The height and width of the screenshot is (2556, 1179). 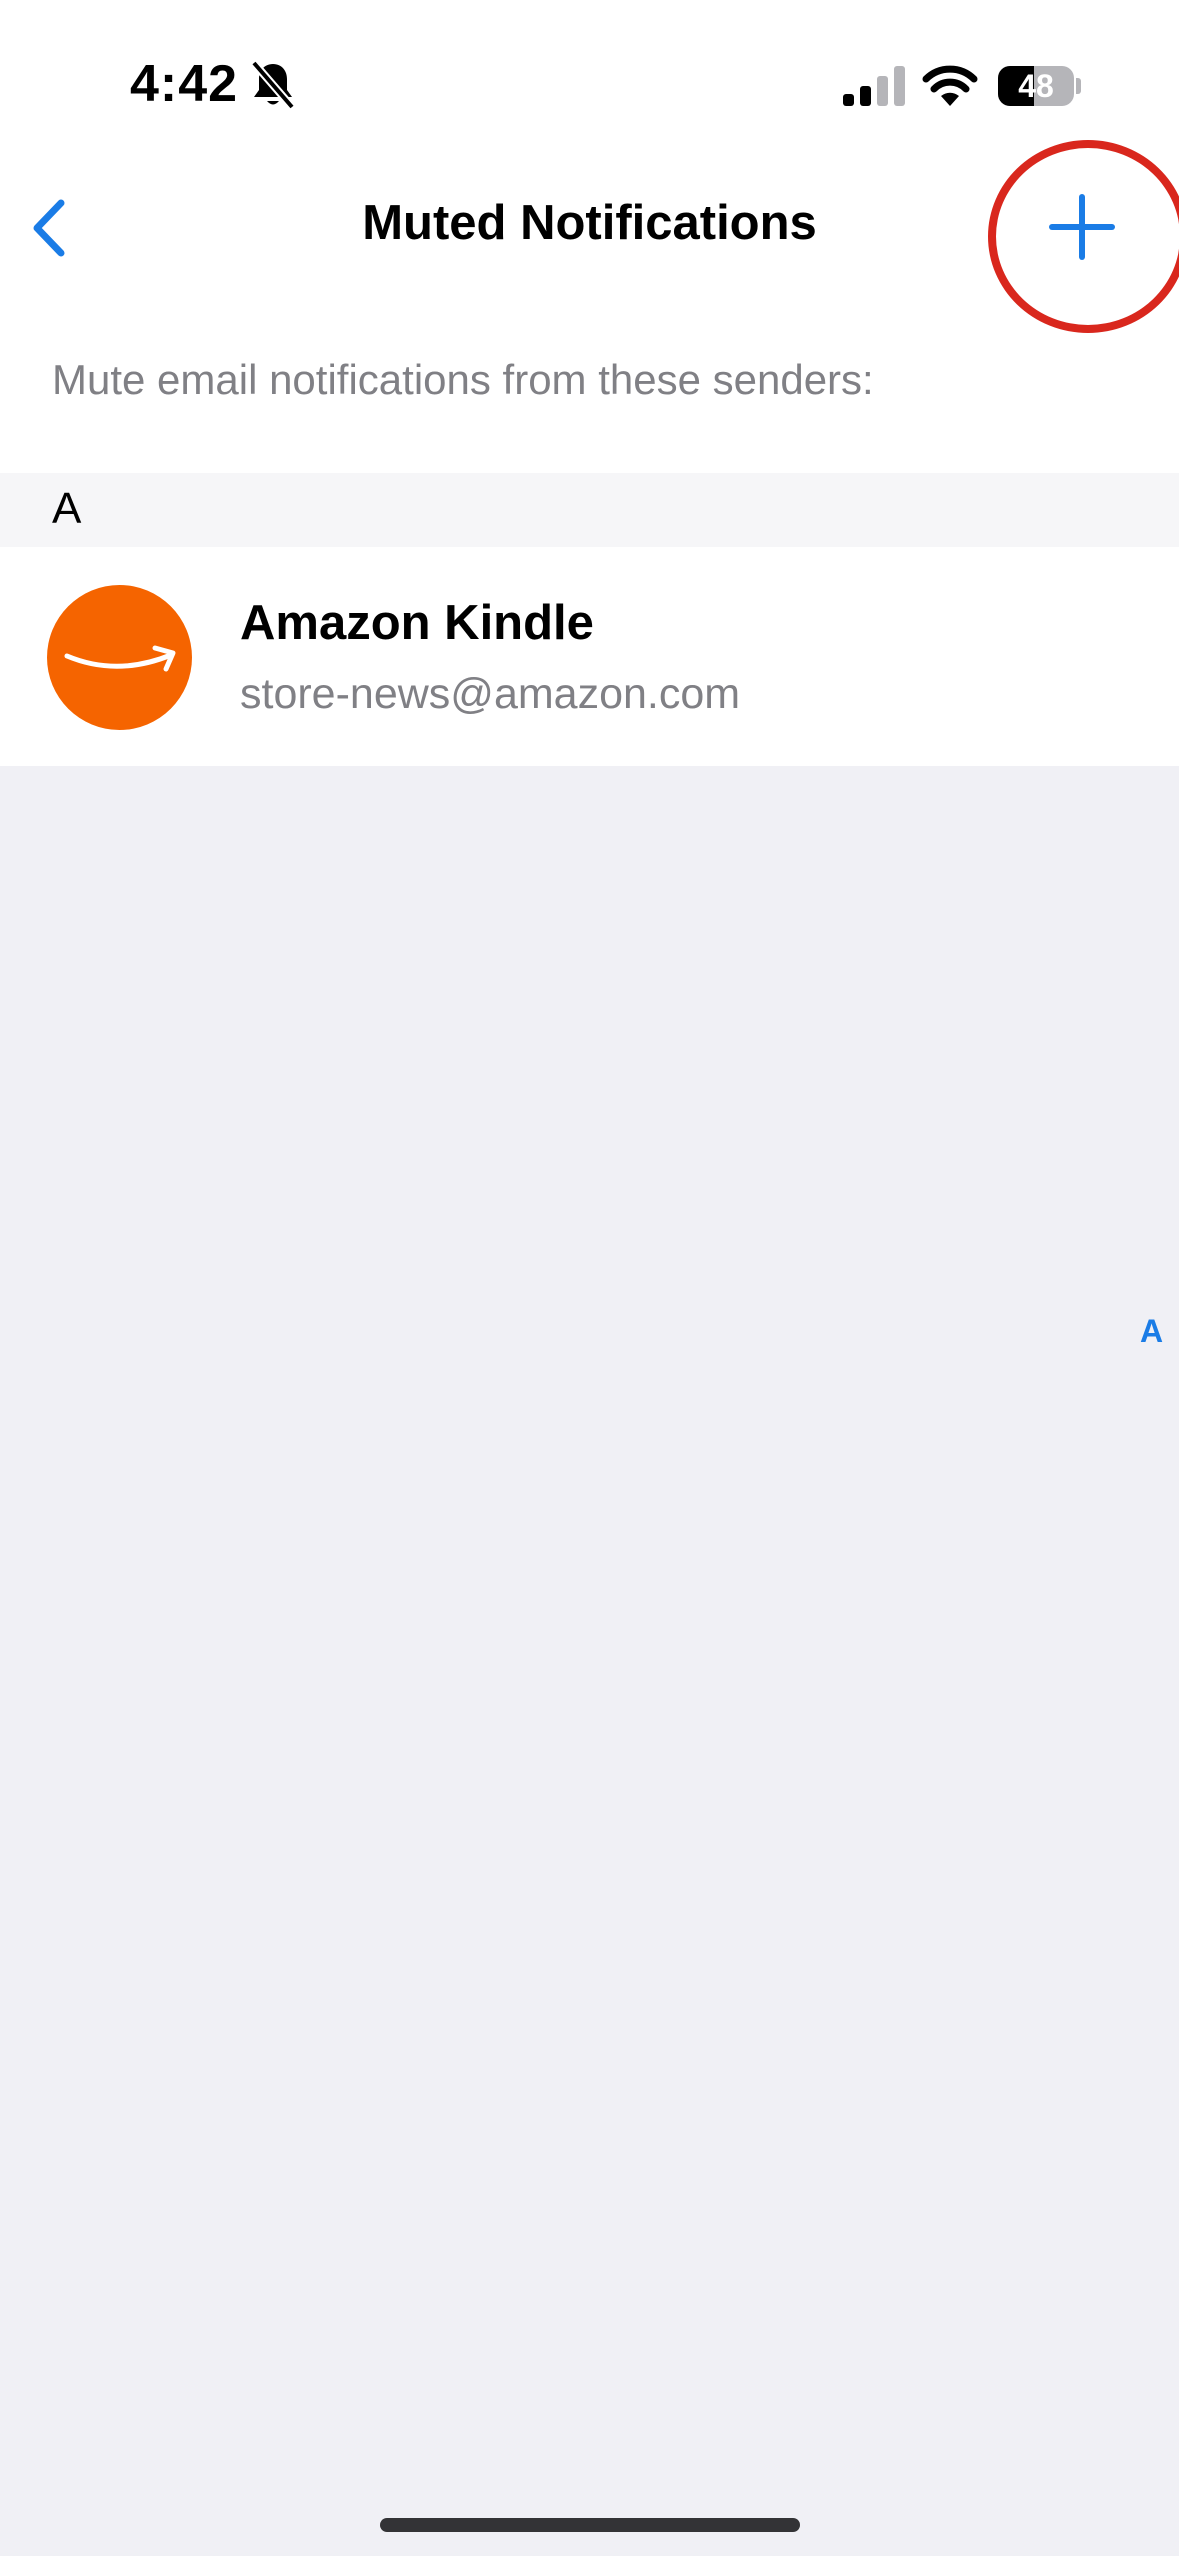 I want to click on bell-off-icon, so click(x=273, y=85).